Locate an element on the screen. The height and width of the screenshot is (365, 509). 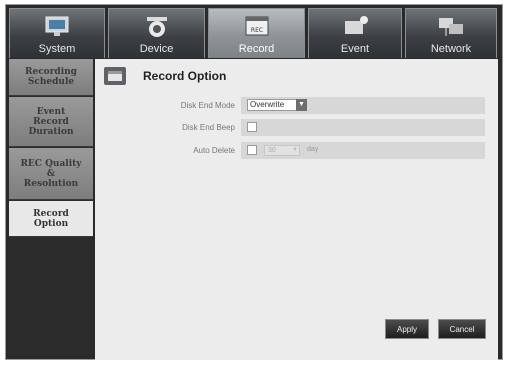
sidebar-item-record-option: Record Option is located at coordinates (51, 219).